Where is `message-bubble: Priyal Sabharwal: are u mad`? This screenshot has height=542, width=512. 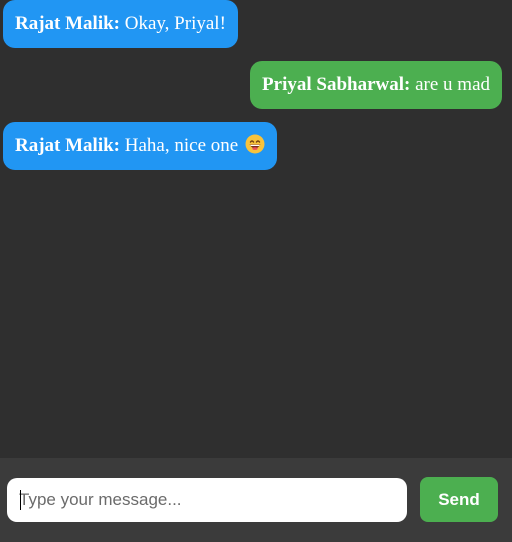 message-bubble: Priyal Sabharwal: are u mad is located at coordinates (376, 85).